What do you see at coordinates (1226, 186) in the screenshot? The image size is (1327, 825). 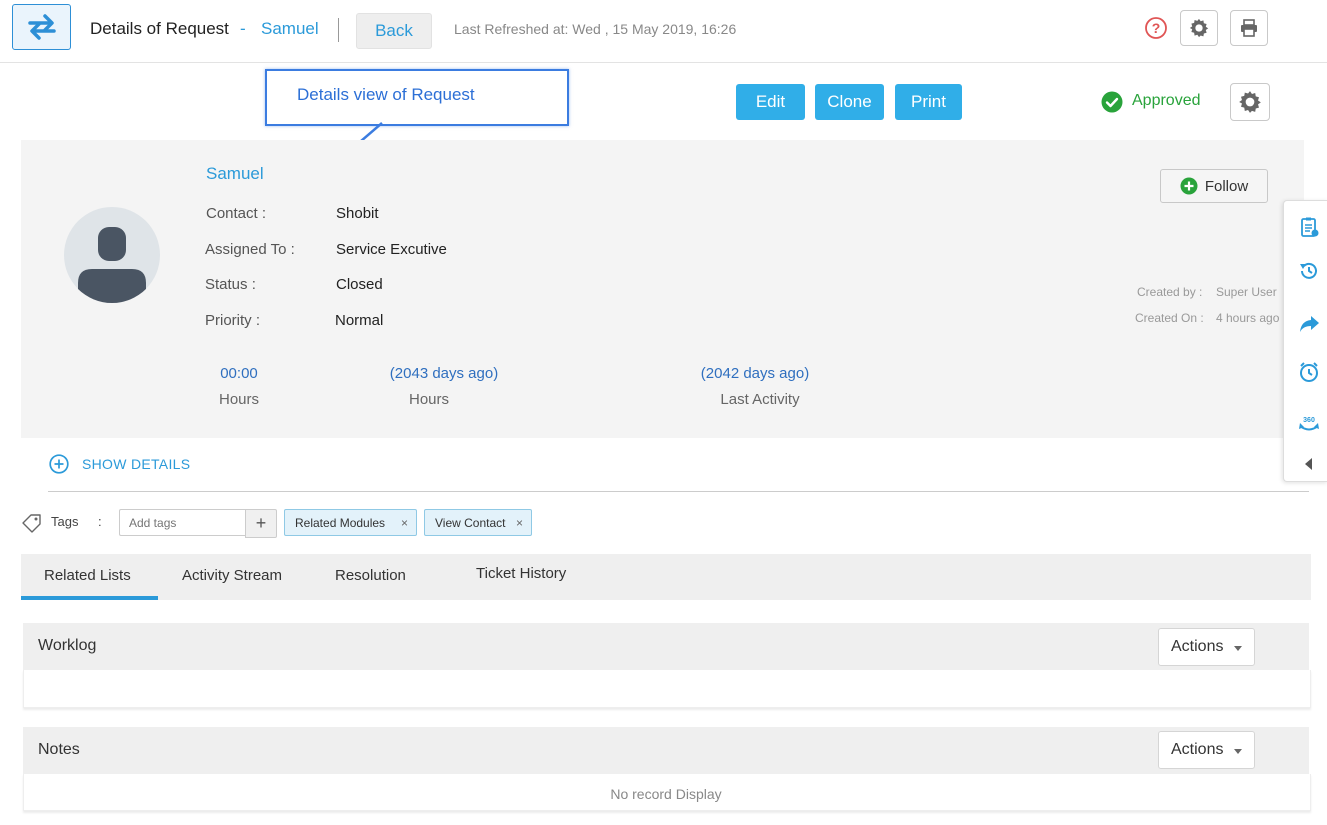 I see `follow-label: Follow` at bounding box center [1226, 186].